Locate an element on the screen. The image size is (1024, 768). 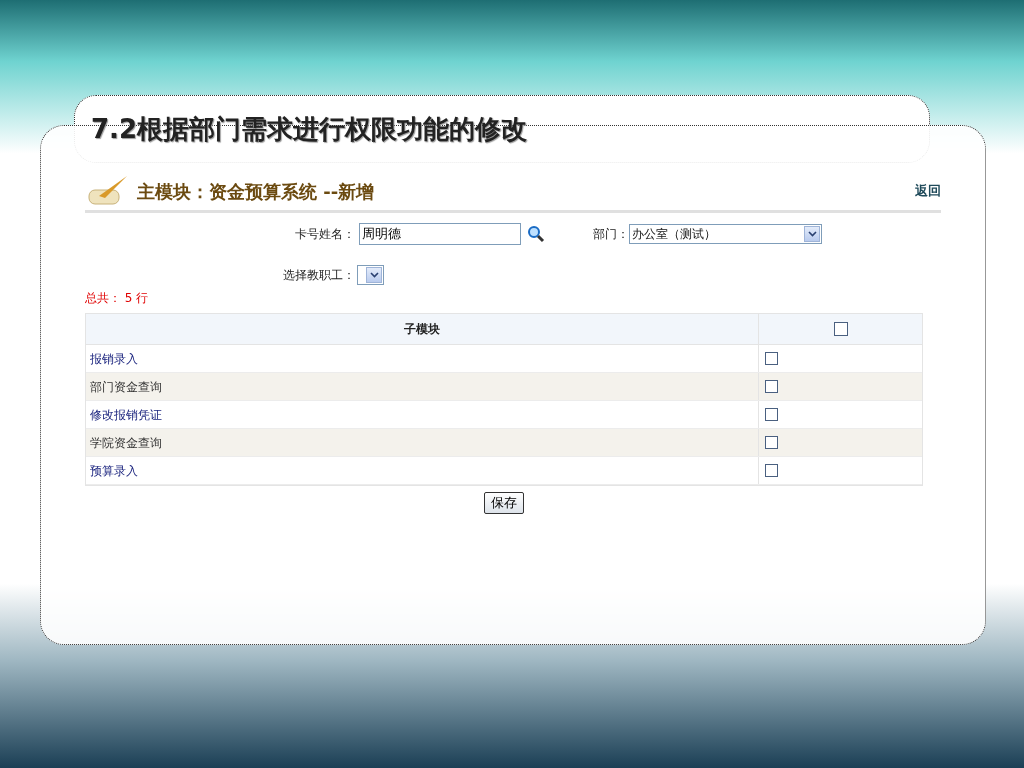
save-button: 保存 is located at coordinates (504, 503).